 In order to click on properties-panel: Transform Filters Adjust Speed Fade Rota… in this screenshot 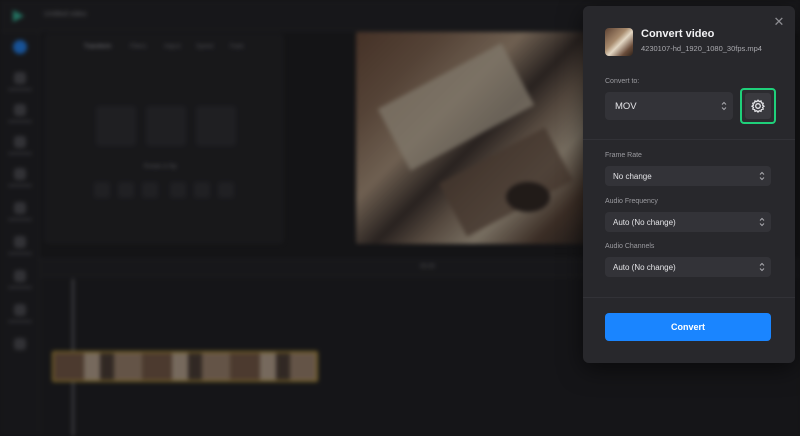, I will do `click(164, 139)`.